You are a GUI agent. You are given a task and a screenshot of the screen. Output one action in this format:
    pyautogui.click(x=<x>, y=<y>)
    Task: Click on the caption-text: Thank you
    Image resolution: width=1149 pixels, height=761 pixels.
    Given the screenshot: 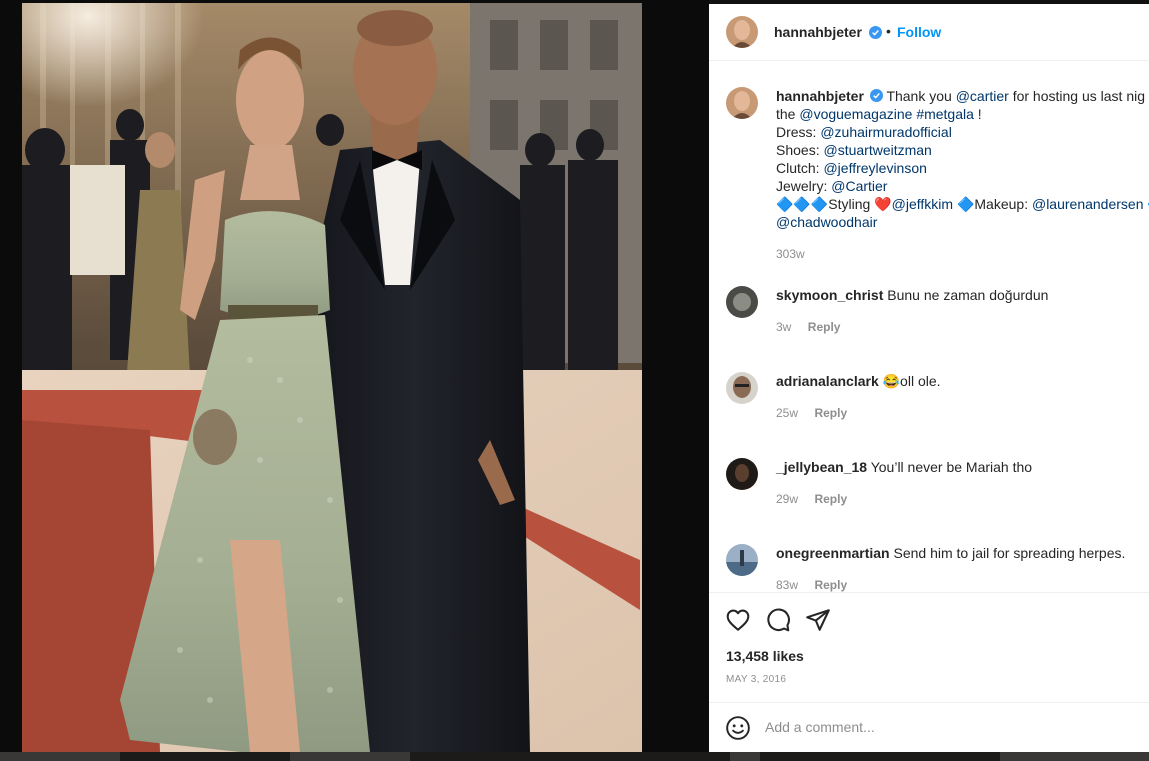 What is the action you would take?
    pyautogui.click(x=919, y=96)
    